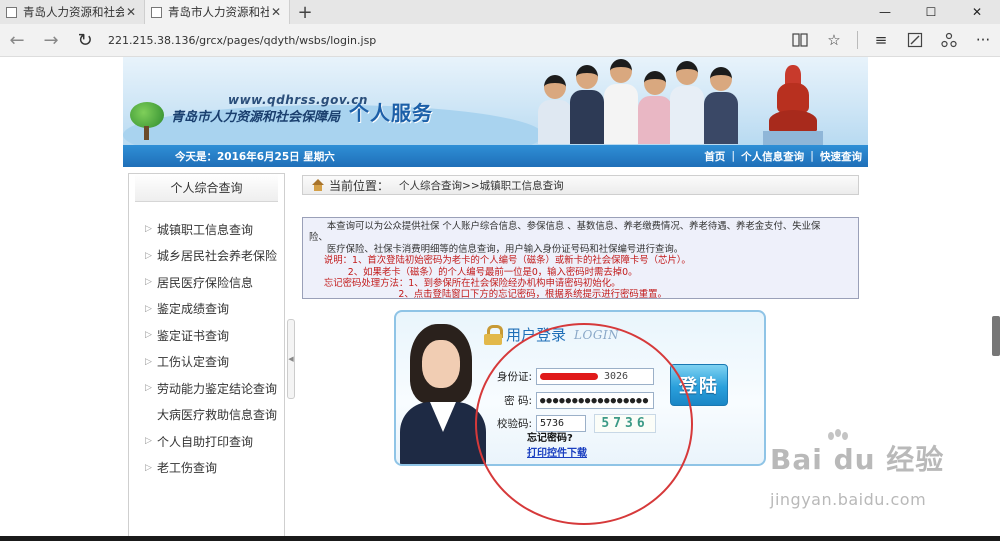  Describe the element at coordinates (85, 40) in the screenshot. I see `refresh-icon: ↻` at that location.